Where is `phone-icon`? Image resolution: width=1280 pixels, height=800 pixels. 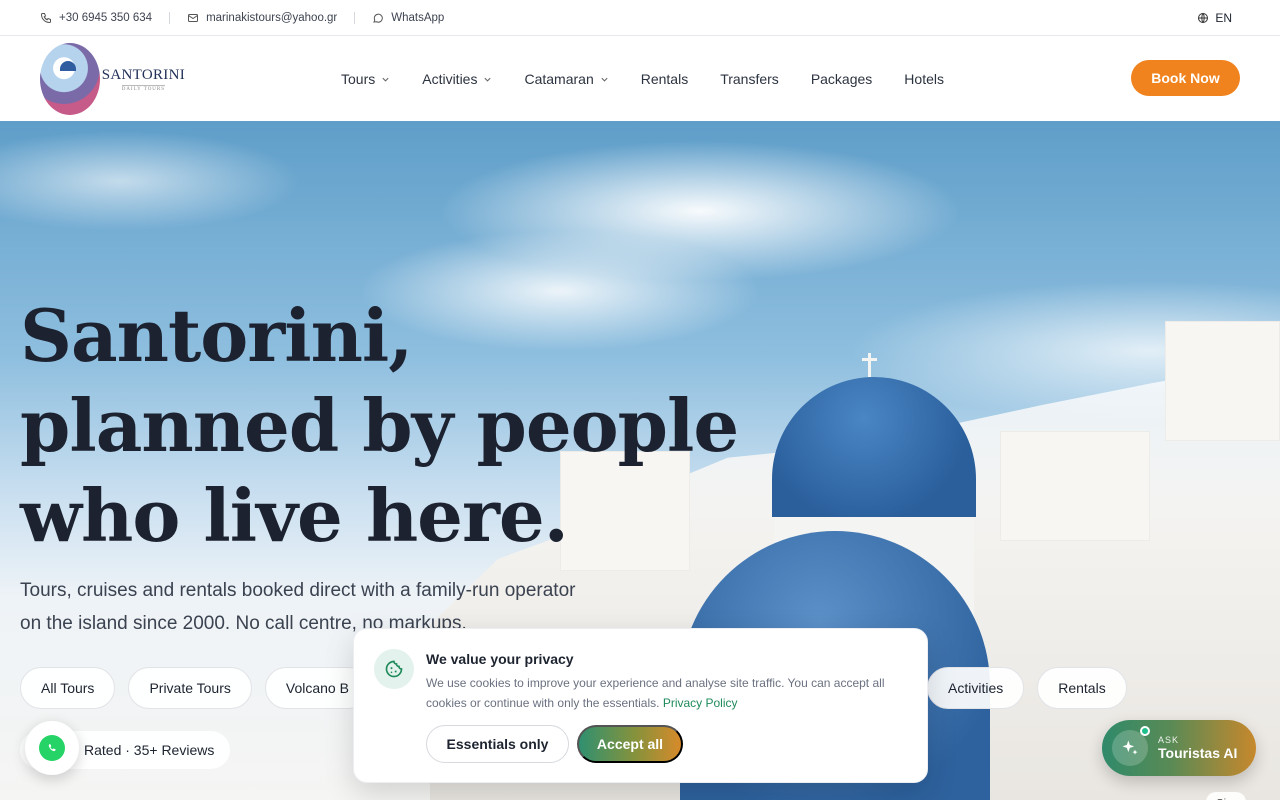 phone-icon is located at coordinates (45, 17).